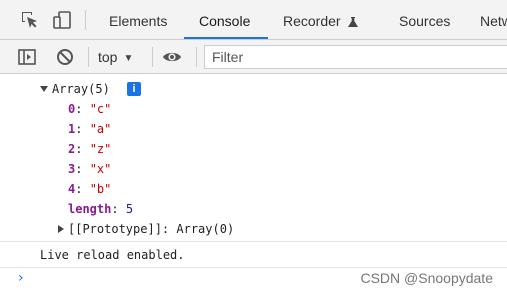  What do you see at coordinates (312, 21) in the screenshot?
I see `tab-recorder-label: Recorder` at bounding box center [312, 21].